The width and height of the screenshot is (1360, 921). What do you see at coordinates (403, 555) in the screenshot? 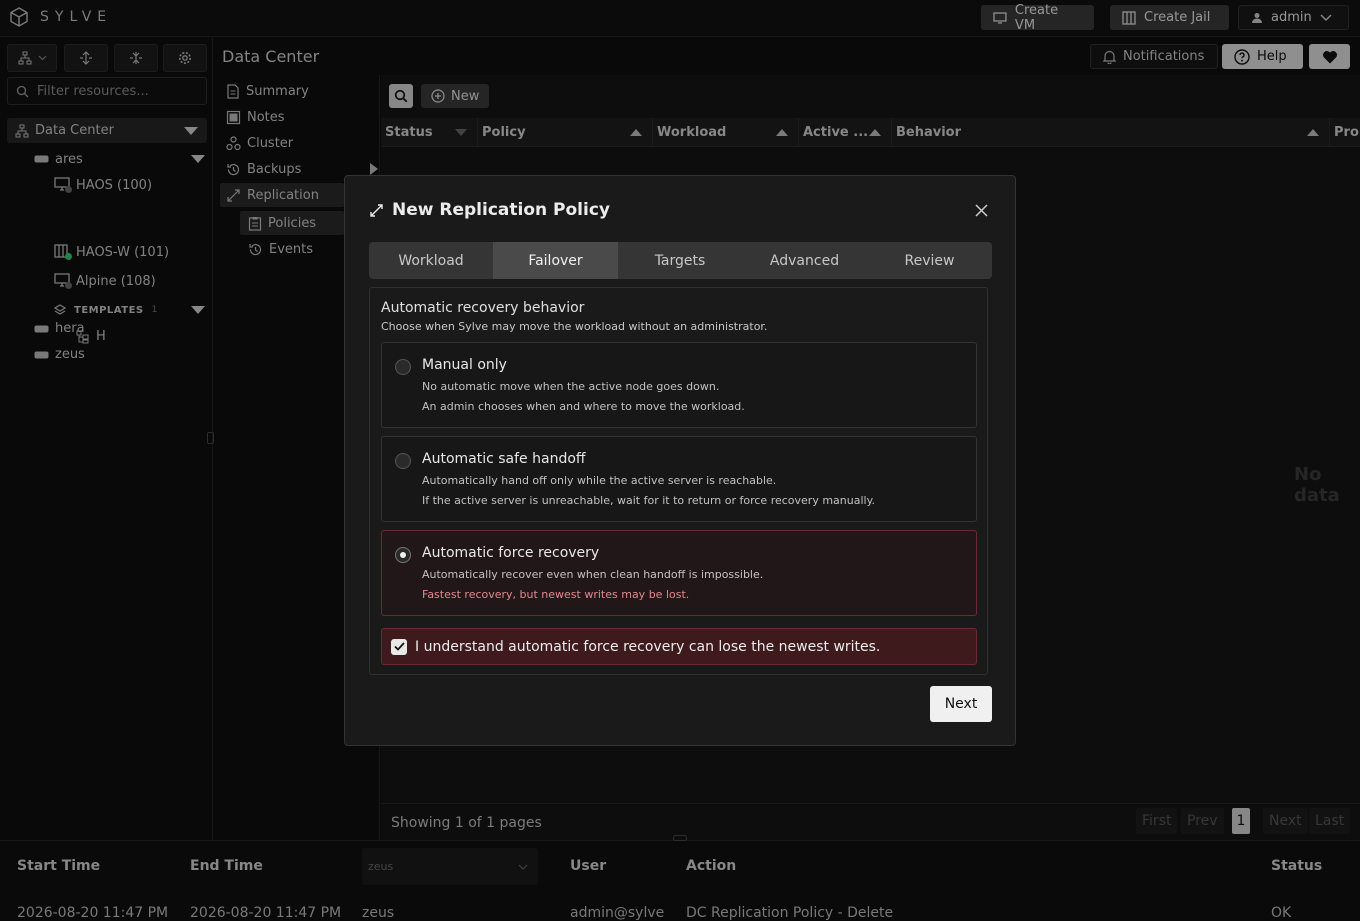
I see `radio-force-recovery` at bounding box center [403, 555].